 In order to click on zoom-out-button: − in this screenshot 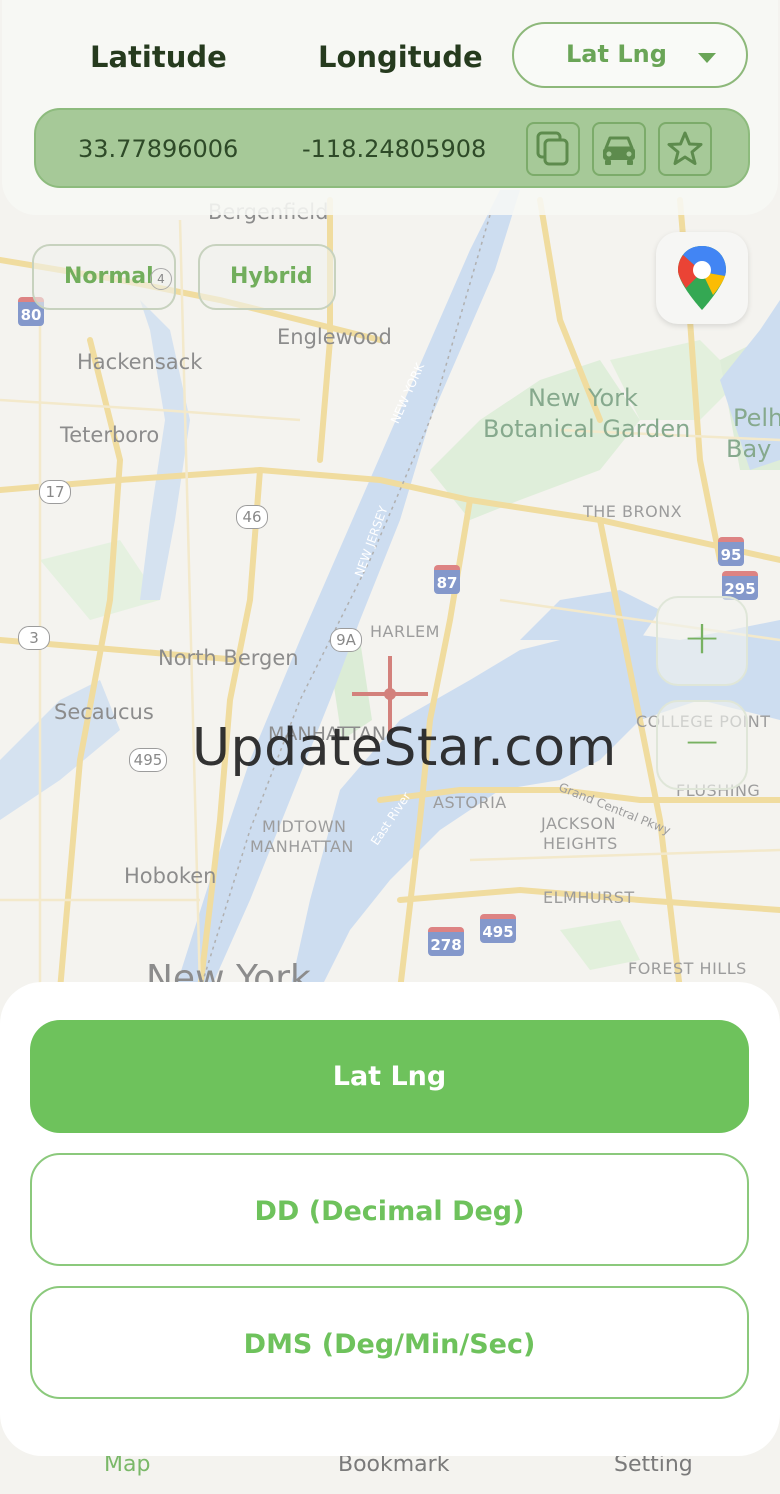, I will do `click(702, 745)`.